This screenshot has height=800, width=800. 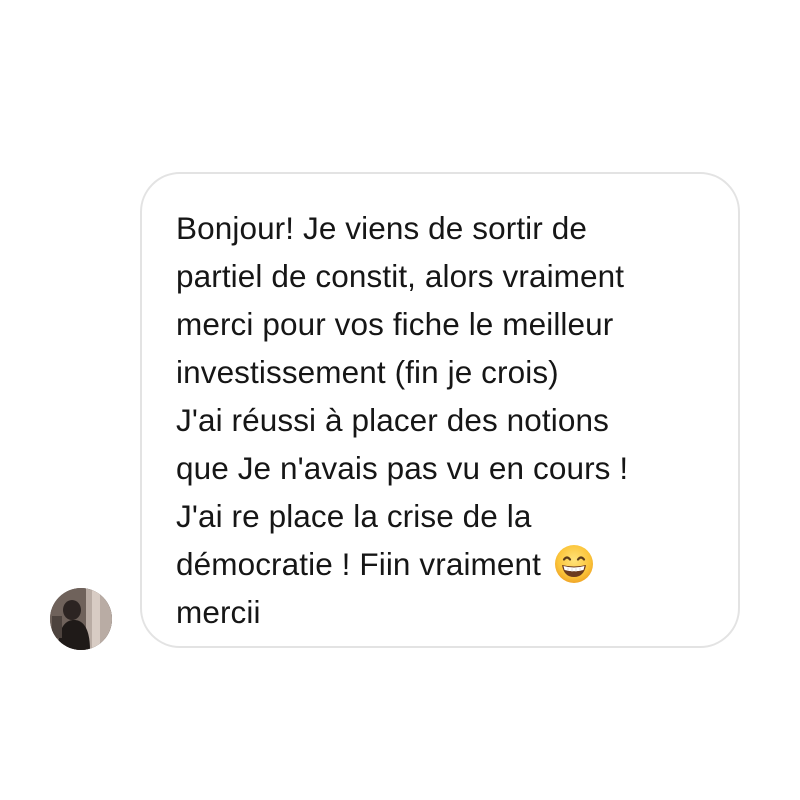 I want to click on sender-avatar, so click(x=81, y=619).